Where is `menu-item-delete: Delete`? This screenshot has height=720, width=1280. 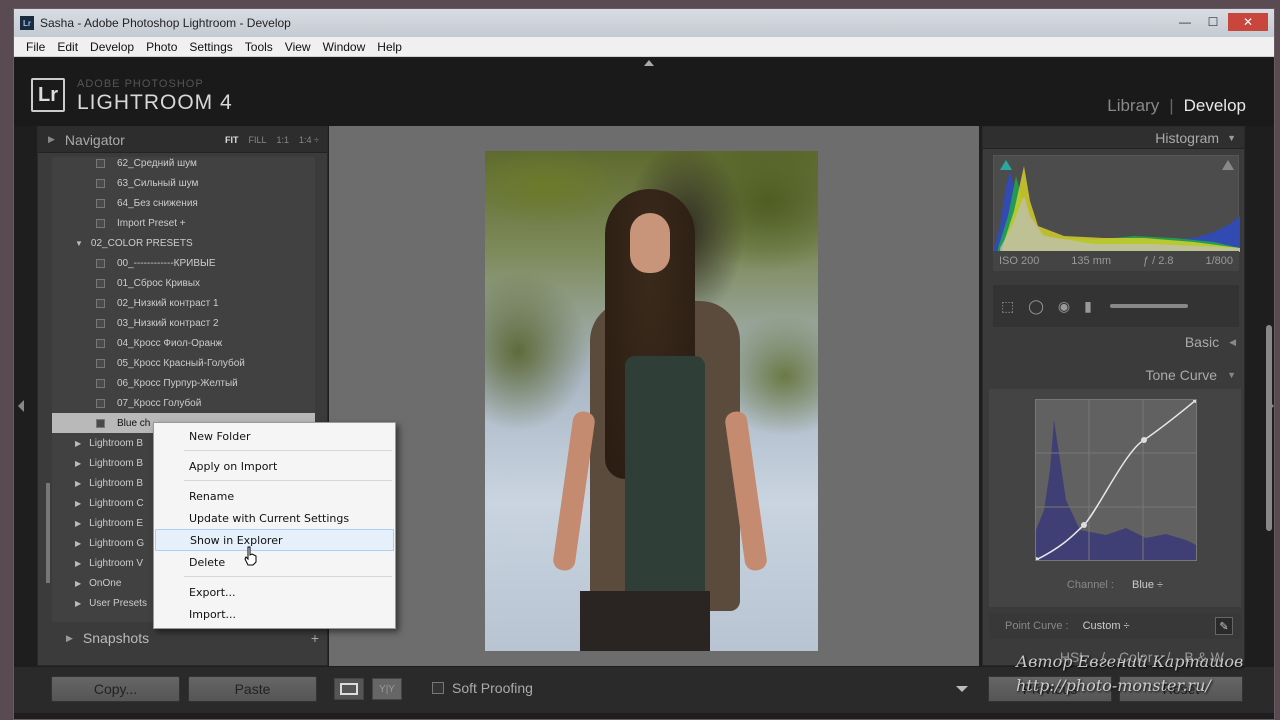 menu-item-delete: Delete is located at coordinates (274, 562).